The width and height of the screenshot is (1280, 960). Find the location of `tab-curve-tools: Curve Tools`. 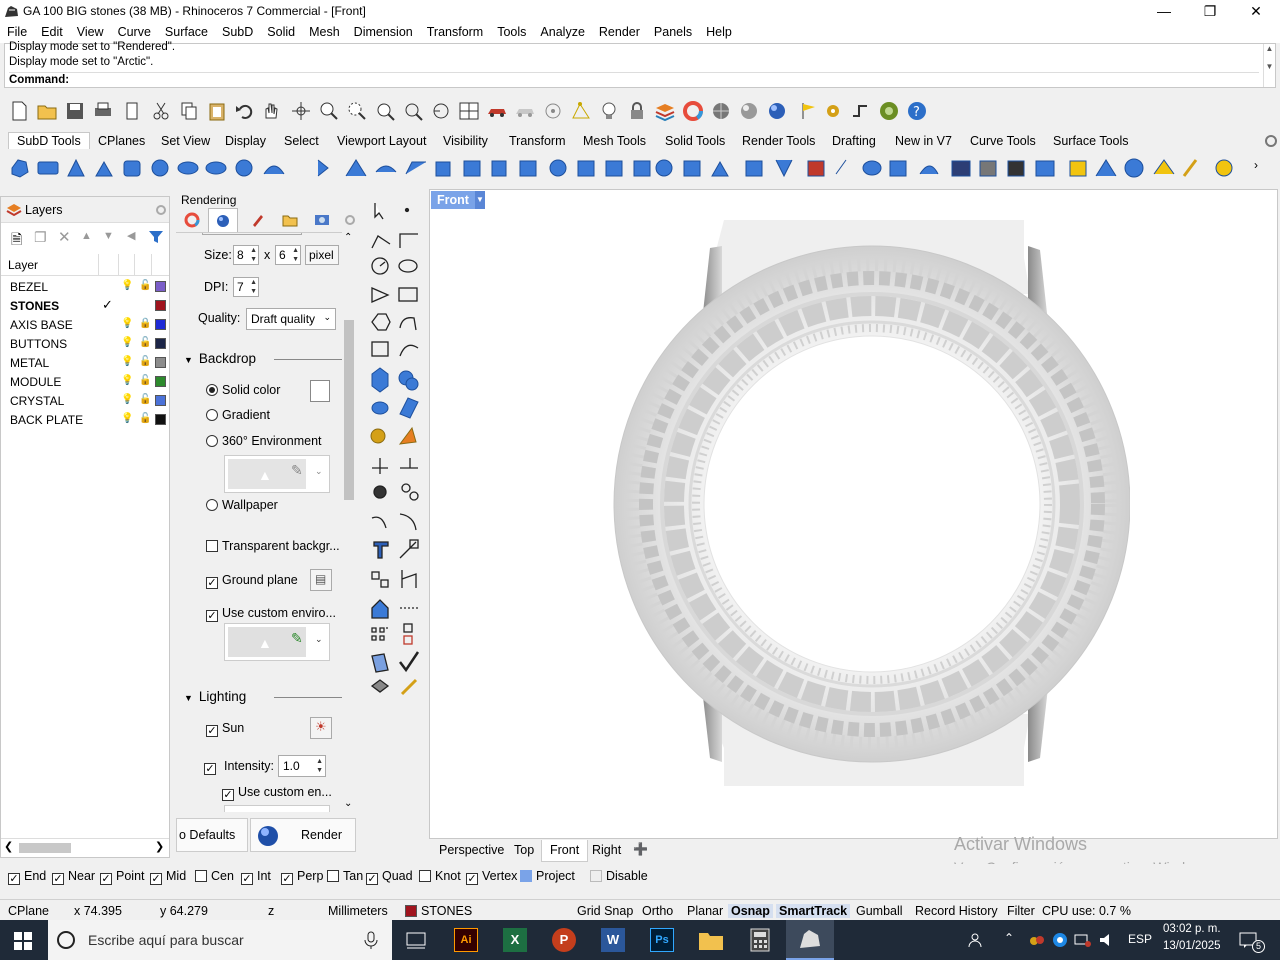

tab-curve-tools: Curve Tools is located at coordinates (1003, 141).